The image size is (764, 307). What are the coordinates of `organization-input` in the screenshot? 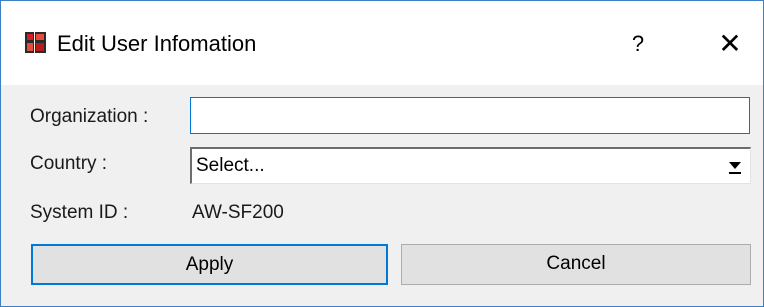 It's located at (470, 115).